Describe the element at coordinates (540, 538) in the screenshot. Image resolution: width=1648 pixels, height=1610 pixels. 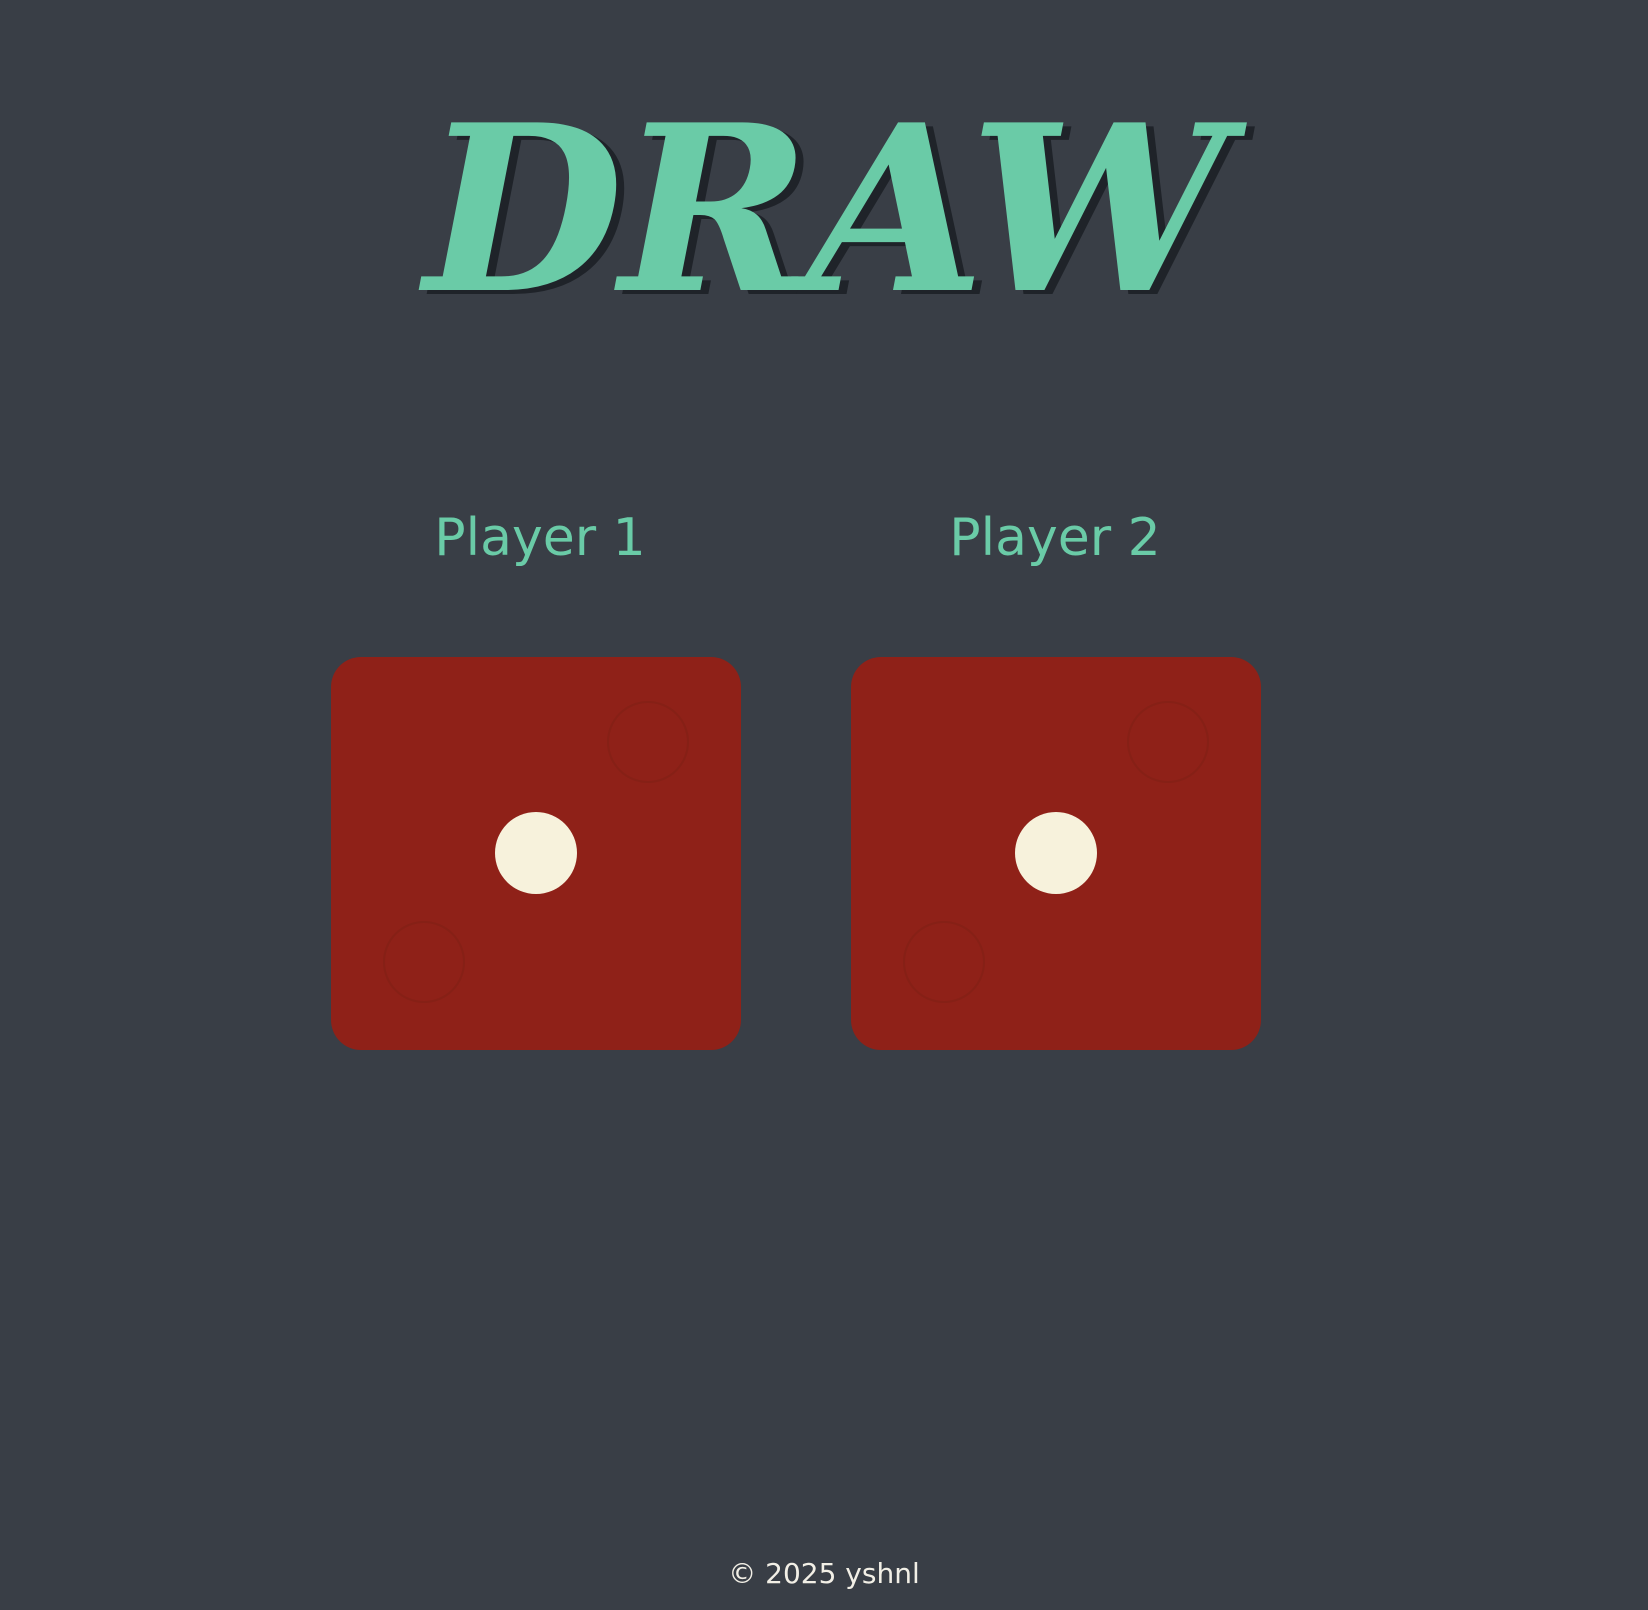
I see `player-1-label: Player 1` at that location.